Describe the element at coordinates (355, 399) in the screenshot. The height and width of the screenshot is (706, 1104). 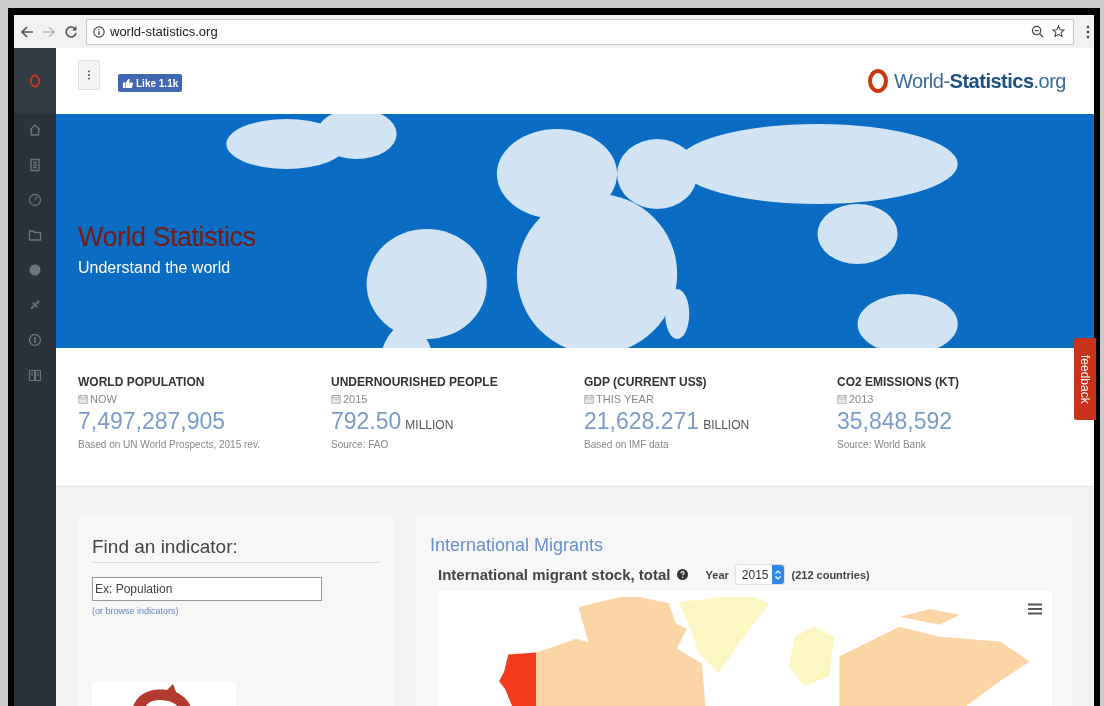
I see `stat-date: 2015` at that location.